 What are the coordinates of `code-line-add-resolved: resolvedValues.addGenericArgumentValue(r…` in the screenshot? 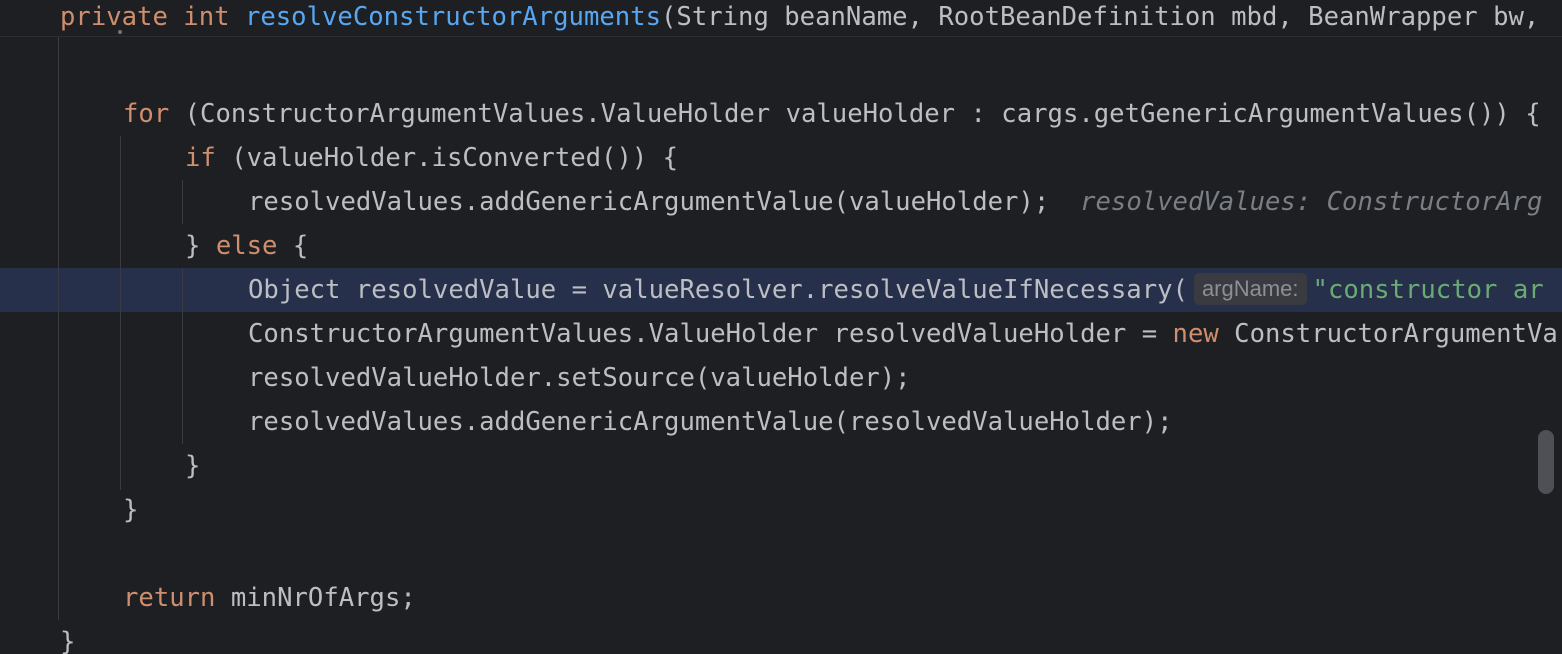 It's located at (905, 422).